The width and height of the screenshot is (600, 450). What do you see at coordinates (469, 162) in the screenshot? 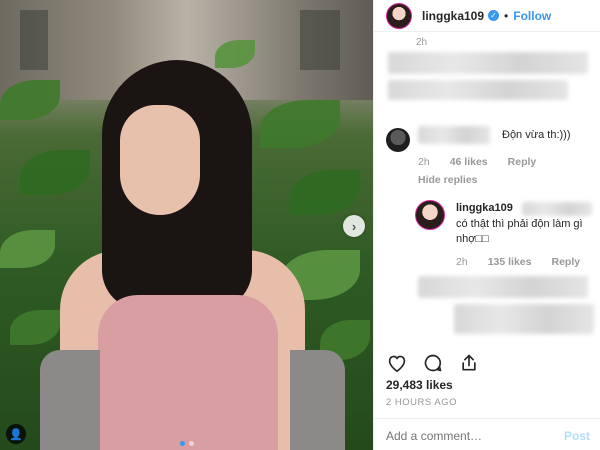
I see `comment-likes: 46 likes` at bounding box center [469, 162].